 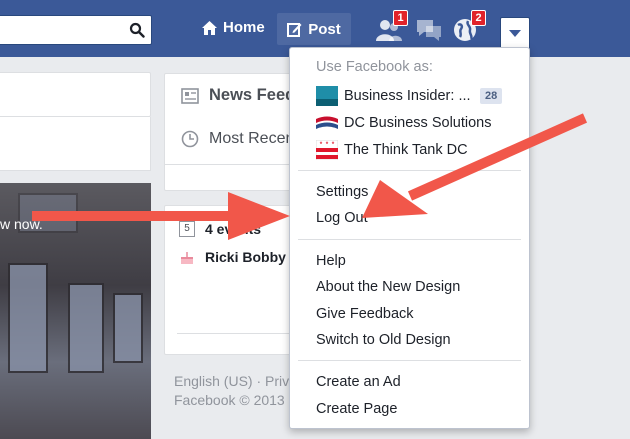 I want to click on most-recent-link: Most Recent, so click(x=240, y=139).